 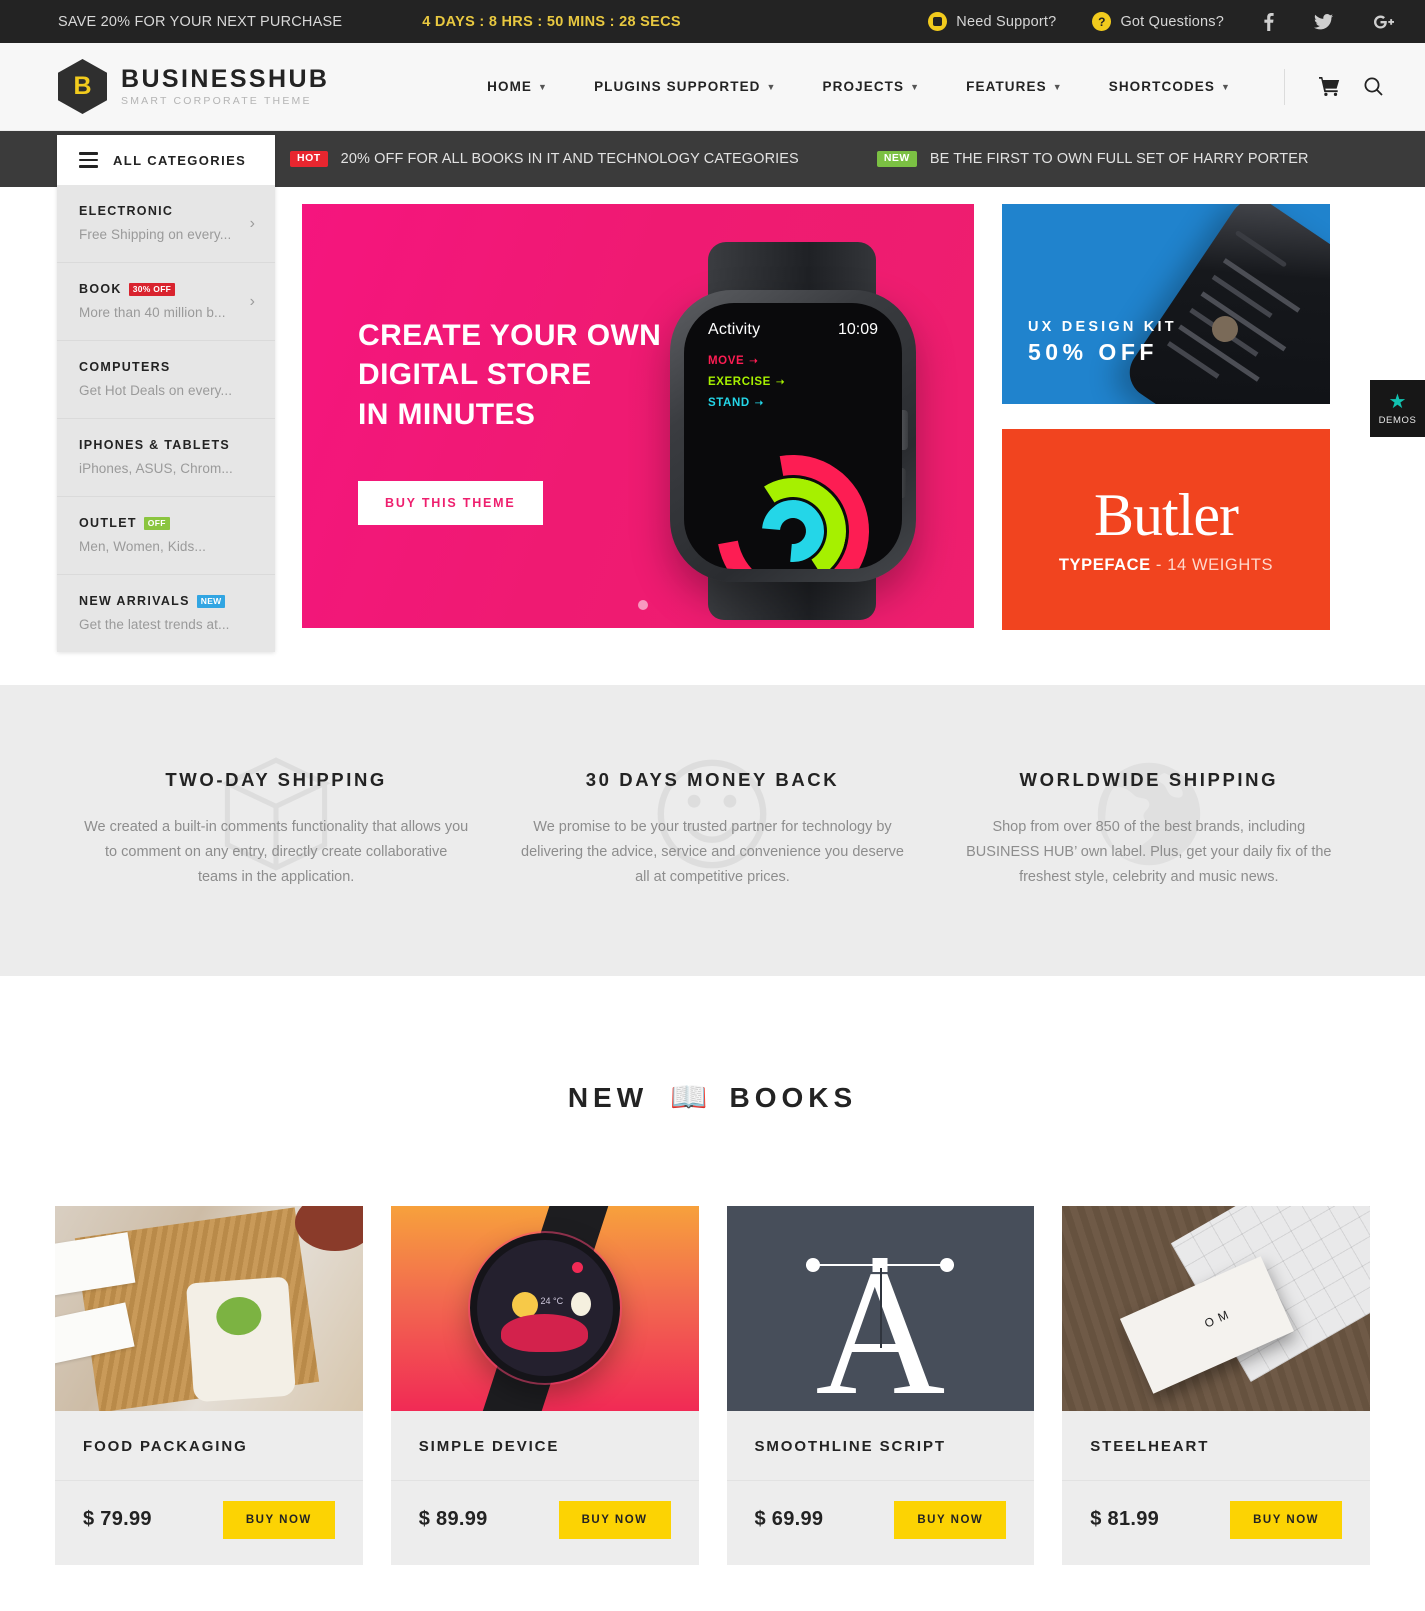 I want to click on watch-body: Activity 10:09 MOVE ➝ EXERCISE ➝ STAND ➝, so click(x=793, y=436).